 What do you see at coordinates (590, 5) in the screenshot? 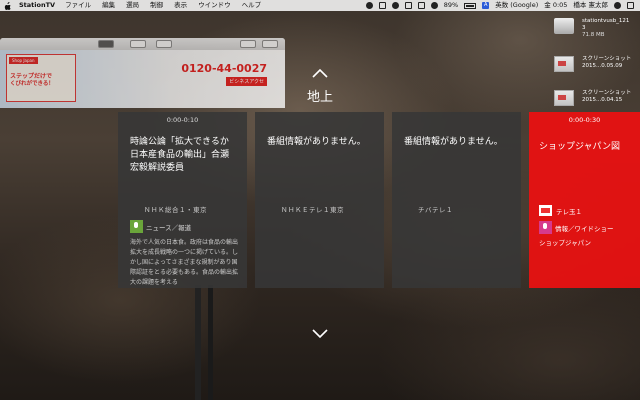
I see `user-name: 橋本 憲太郎` at bounding box center [590, 5].